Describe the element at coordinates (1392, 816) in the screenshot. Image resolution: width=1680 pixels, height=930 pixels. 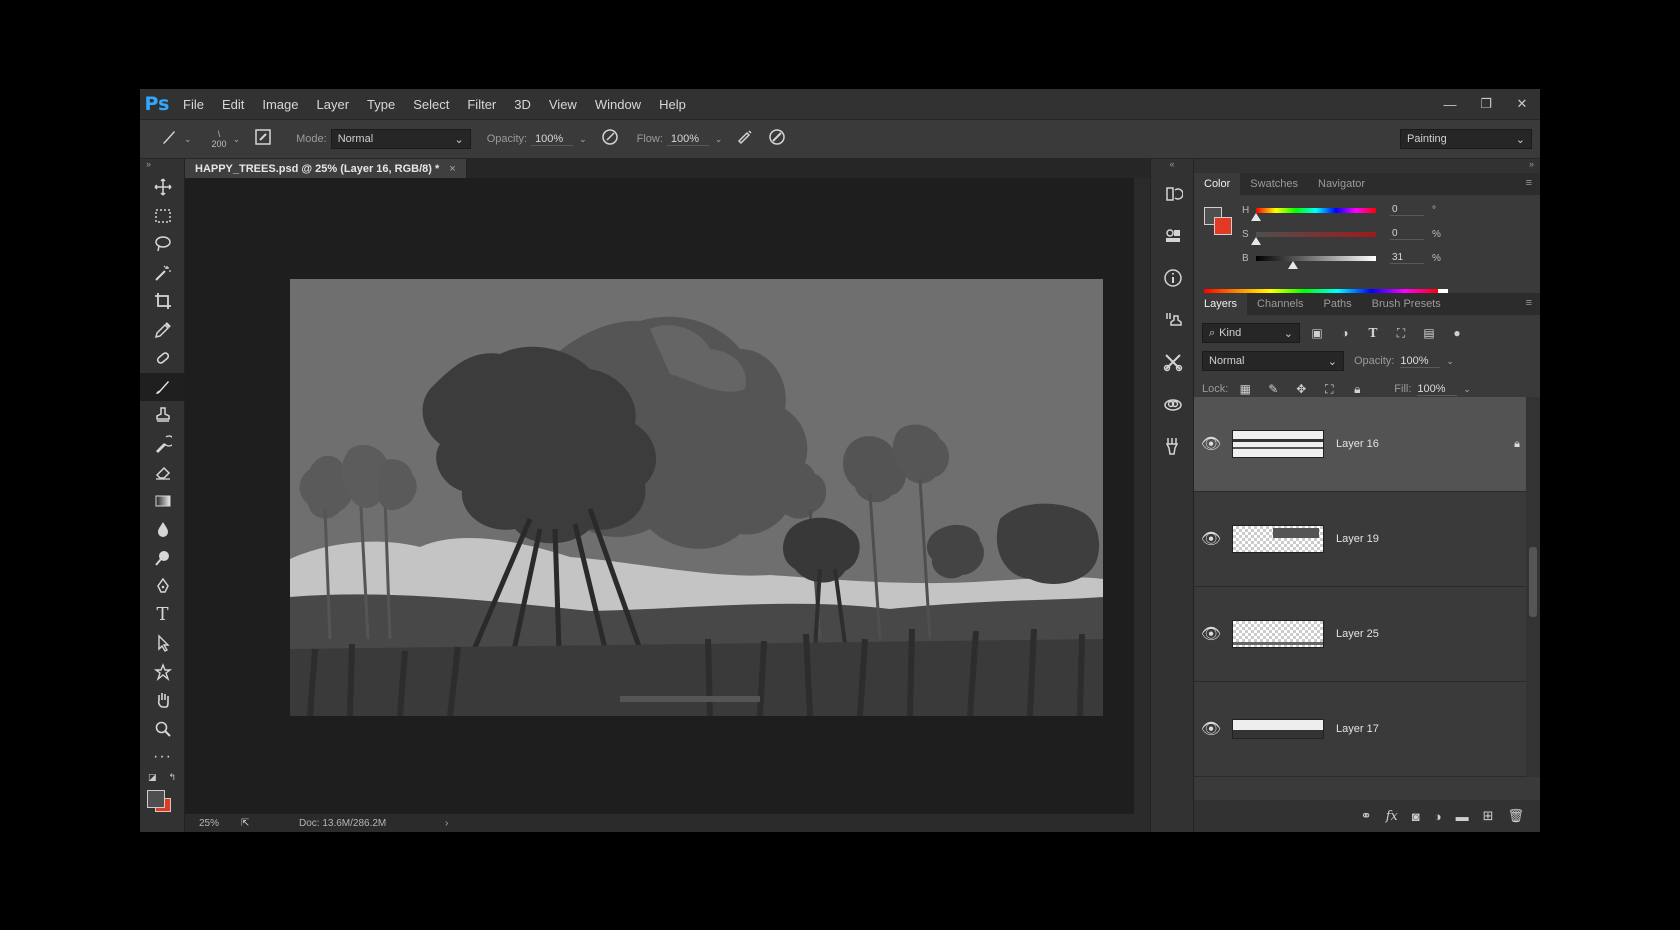
I see `layer-style-icon: fx` at that location.